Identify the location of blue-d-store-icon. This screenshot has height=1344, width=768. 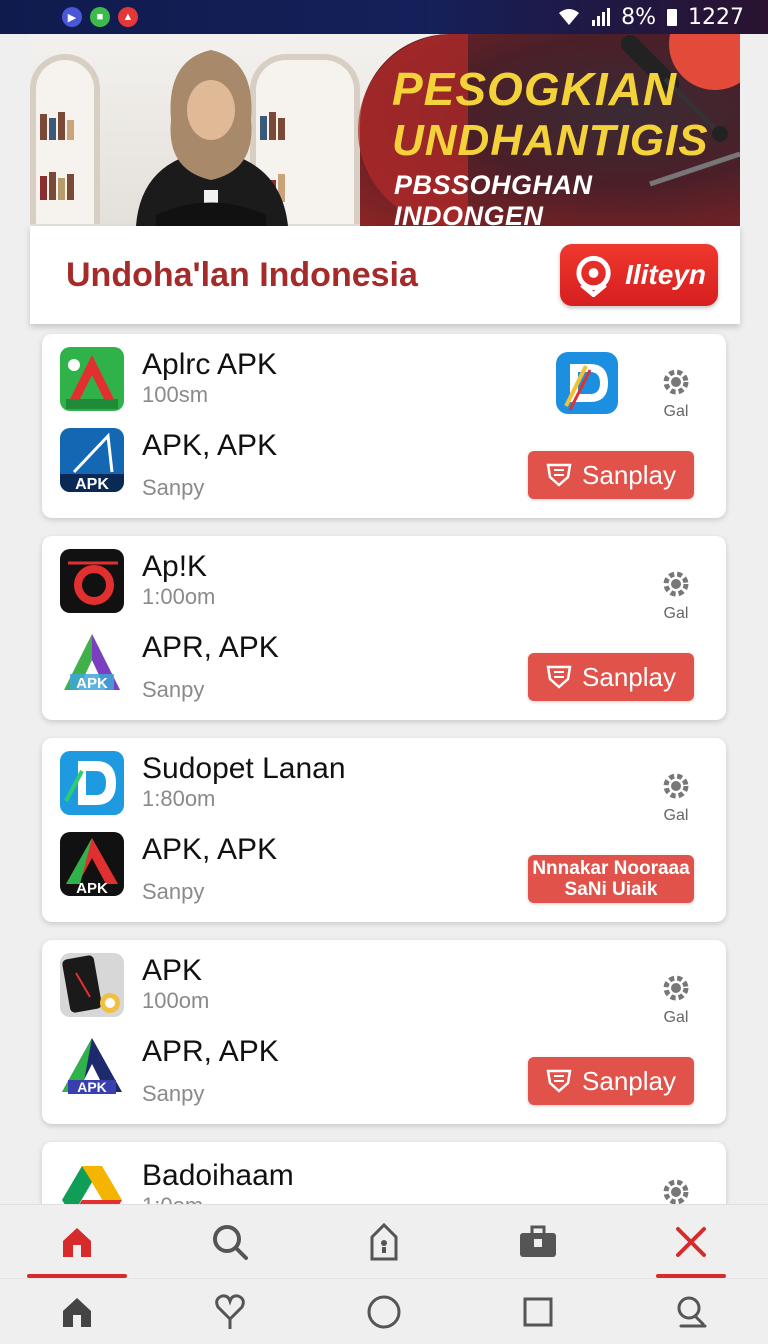
(92, 783).